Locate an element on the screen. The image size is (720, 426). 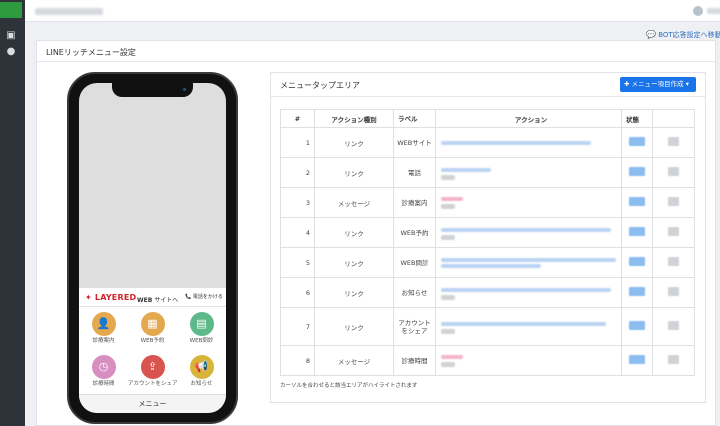
add-menu-item-button: ✚ メニュー項目作成 ▾ is located at coordinates (658, 84).